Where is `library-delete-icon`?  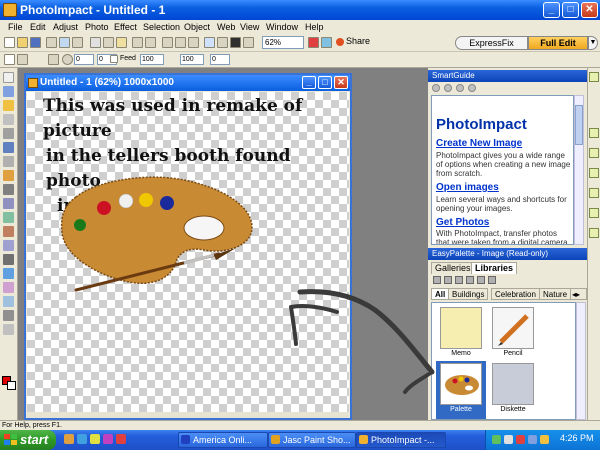
library-delete-icon is located at coordinates (481, 280).